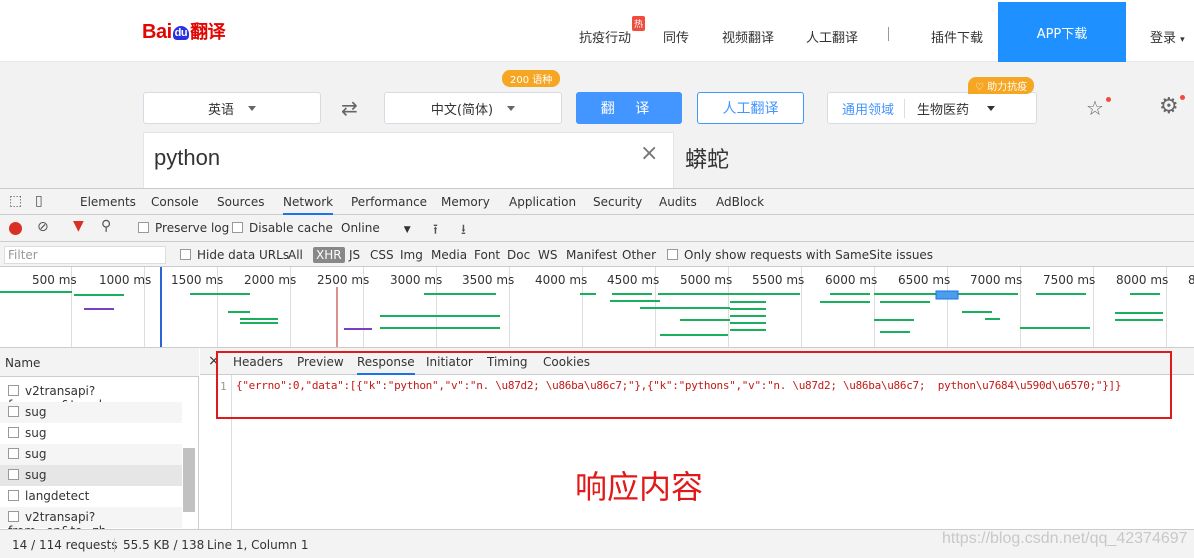 This screenshot has width=1194, height=558. I want to click on request-row: langdetect, so click(91, 496).